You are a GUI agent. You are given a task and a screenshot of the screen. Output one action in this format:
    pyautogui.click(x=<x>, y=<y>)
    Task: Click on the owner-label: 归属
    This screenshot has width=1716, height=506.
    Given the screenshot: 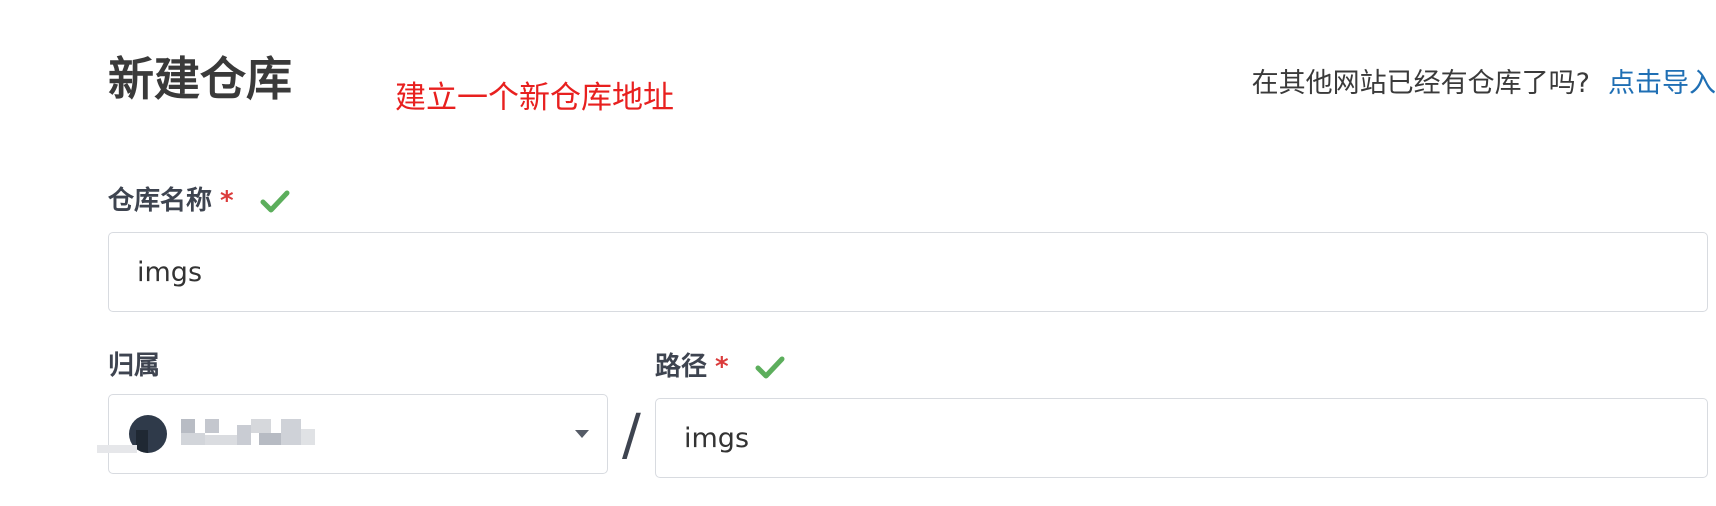 What is the action you would take?
    pyautogui.click(x=134, y=366)
    